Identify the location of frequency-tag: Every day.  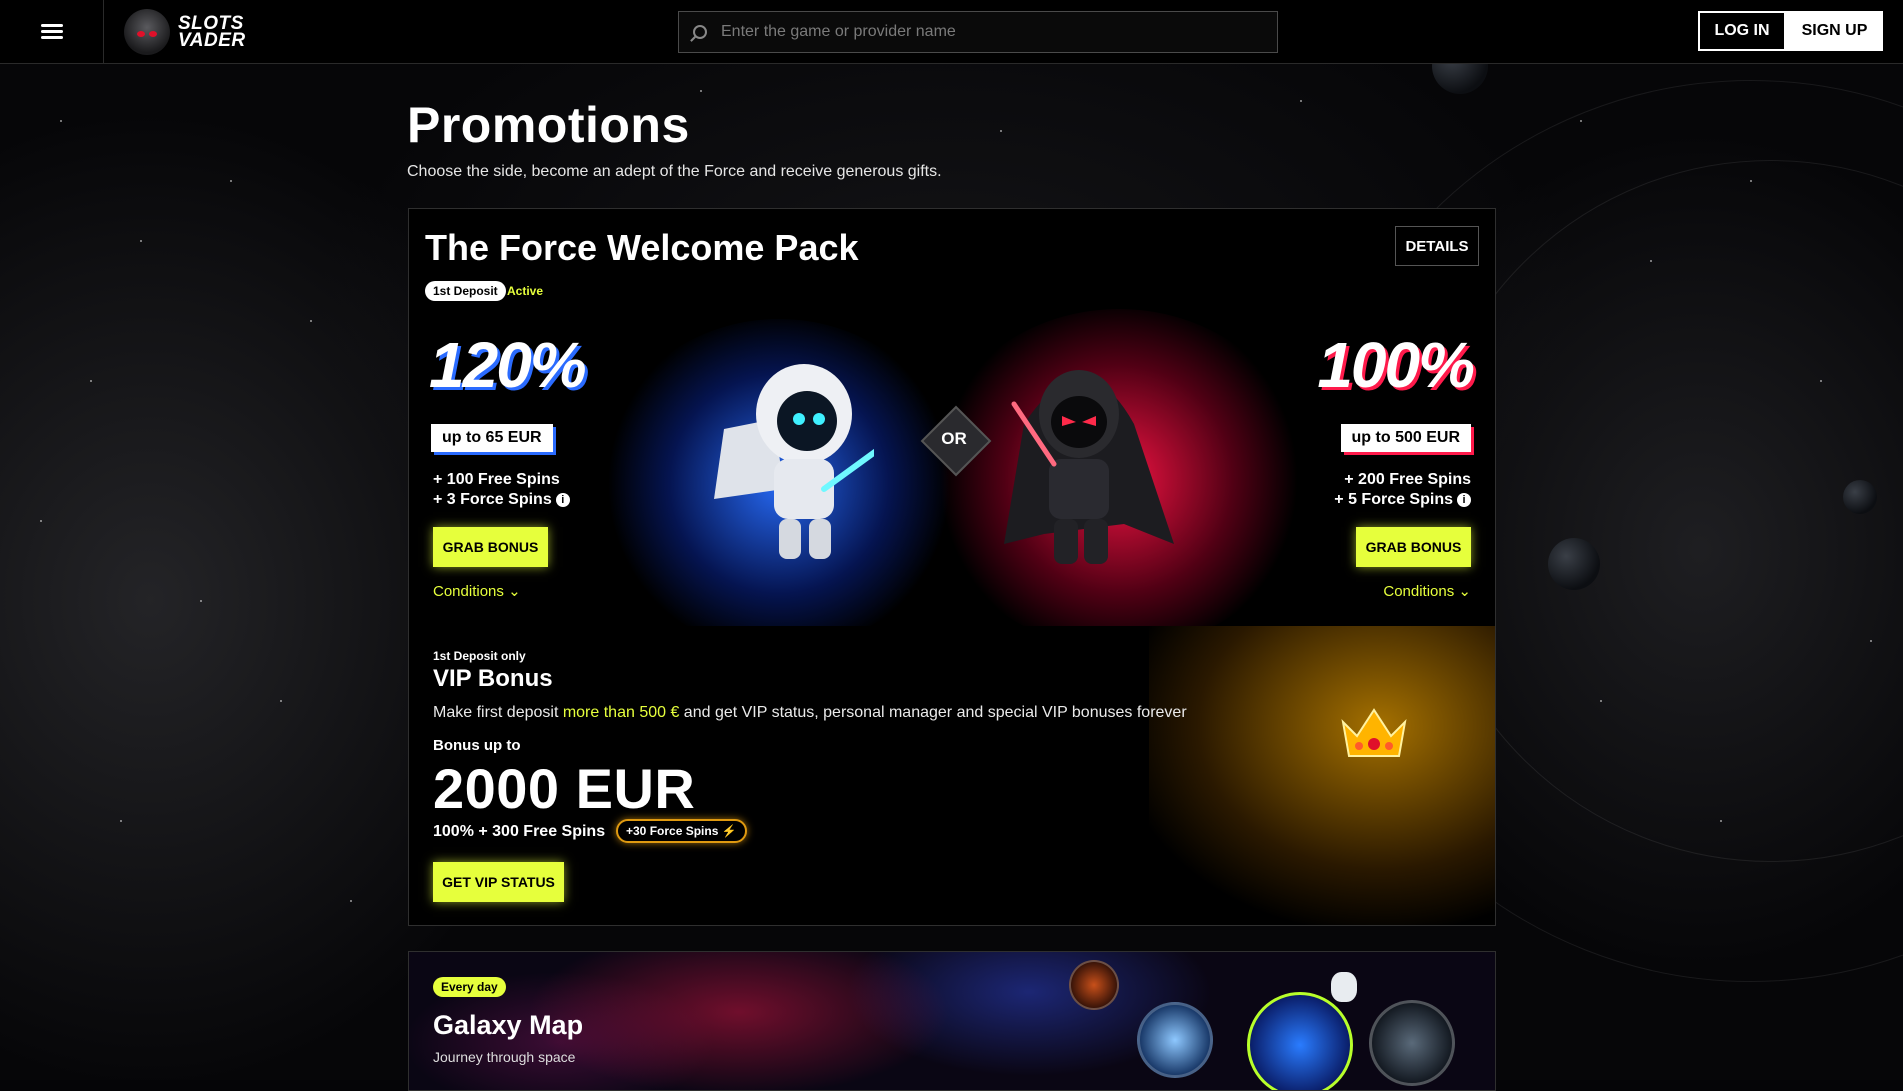
(469, 987).